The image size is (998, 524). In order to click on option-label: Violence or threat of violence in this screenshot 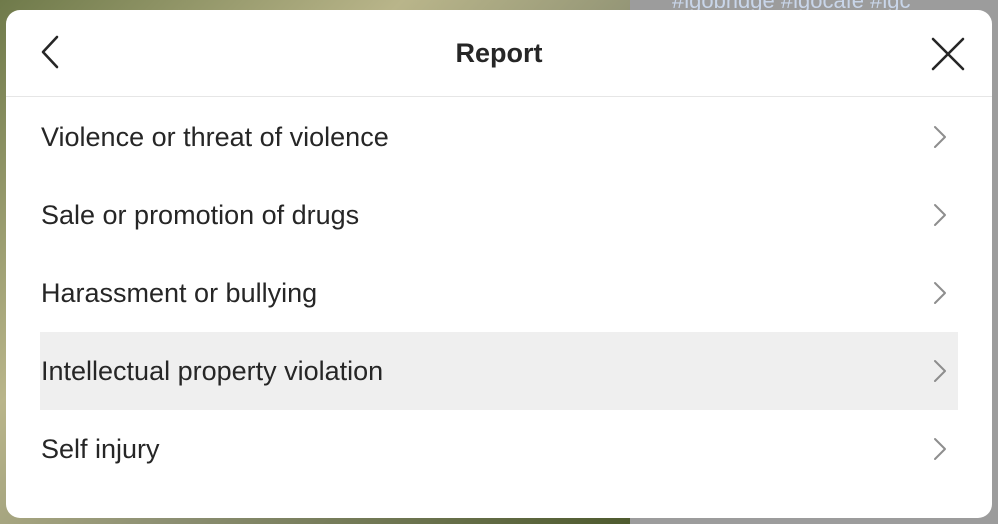, I will do `click(215, 136)`.